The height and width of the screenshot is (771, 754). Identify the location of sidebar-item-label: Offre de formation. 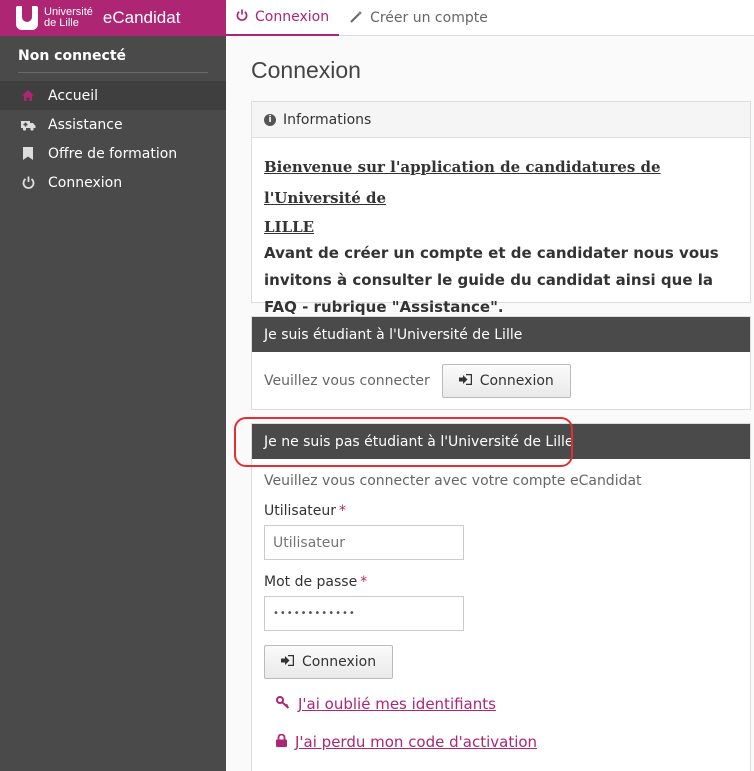
(113, 153).